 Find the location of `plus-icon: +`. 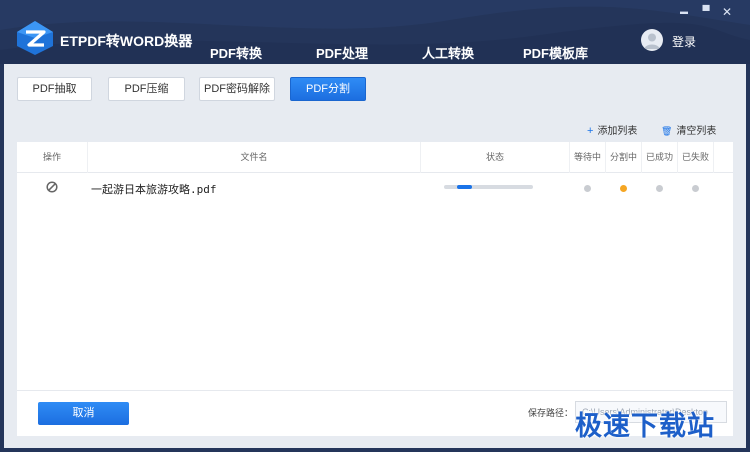

plus-icon: + is located at coordinates (590, 131).